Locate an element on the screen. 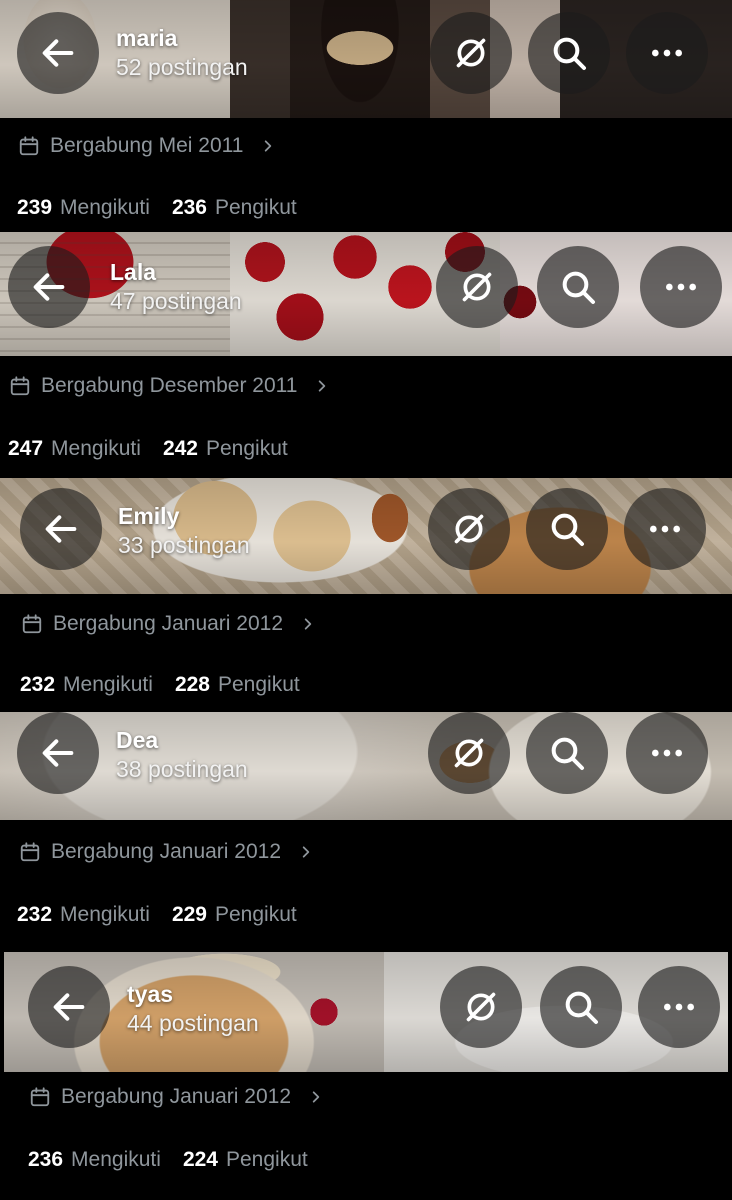  following-count: 239 is located at coordinates (34, 208).